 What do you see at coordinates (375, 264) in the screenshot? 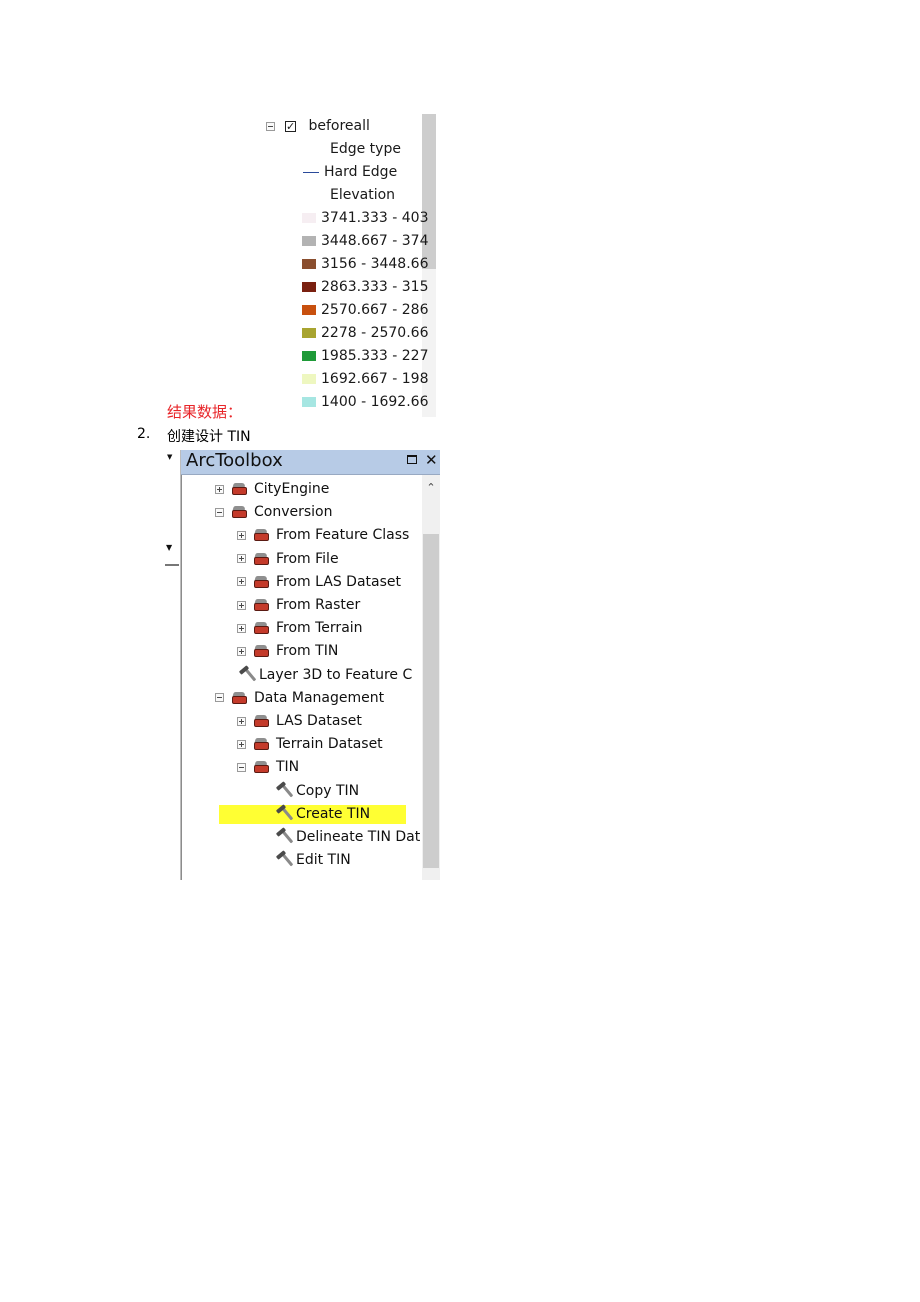
I see `legend-item-label: 3156 - 3448.66` at bounding box center [375, 264].